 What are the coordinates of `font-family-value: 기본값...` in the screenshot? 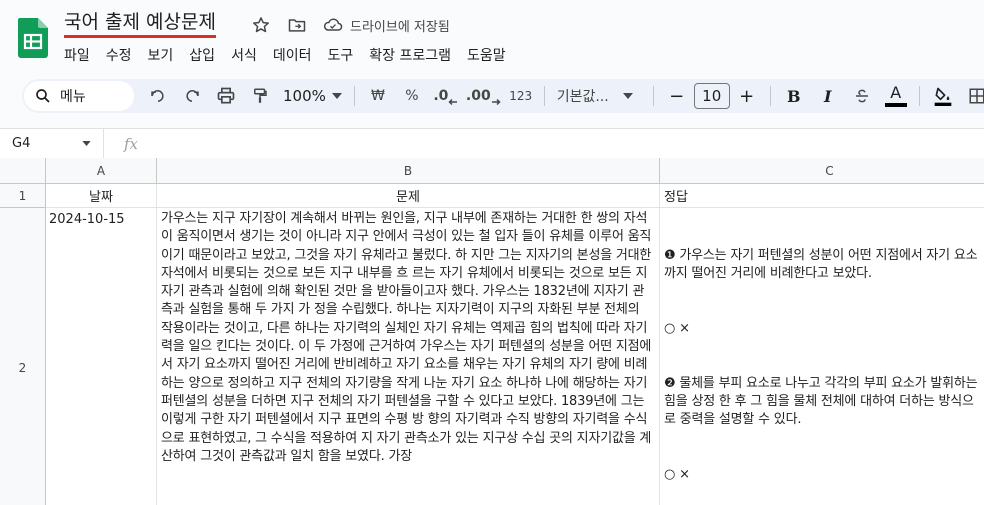 It's located at (582, 97).